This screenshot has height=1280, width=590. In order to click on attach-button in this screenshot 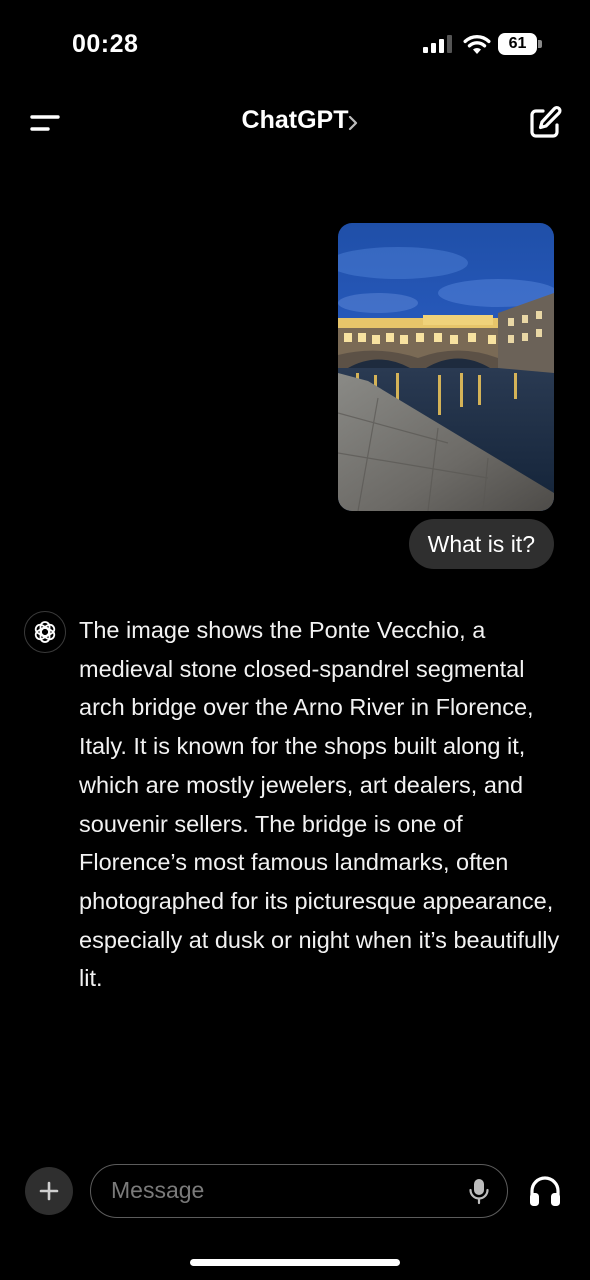, I will do `click(49, 1191)`.